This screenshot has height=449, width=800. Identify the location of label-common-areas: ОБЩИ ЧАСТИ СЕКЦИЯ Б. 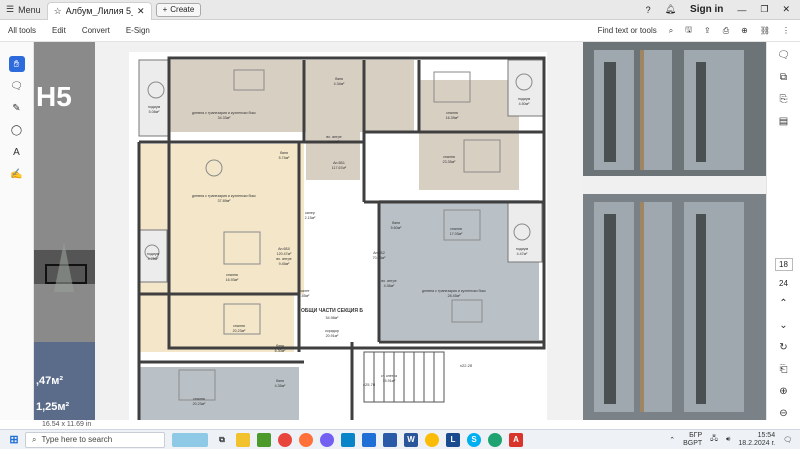
(332, 311).